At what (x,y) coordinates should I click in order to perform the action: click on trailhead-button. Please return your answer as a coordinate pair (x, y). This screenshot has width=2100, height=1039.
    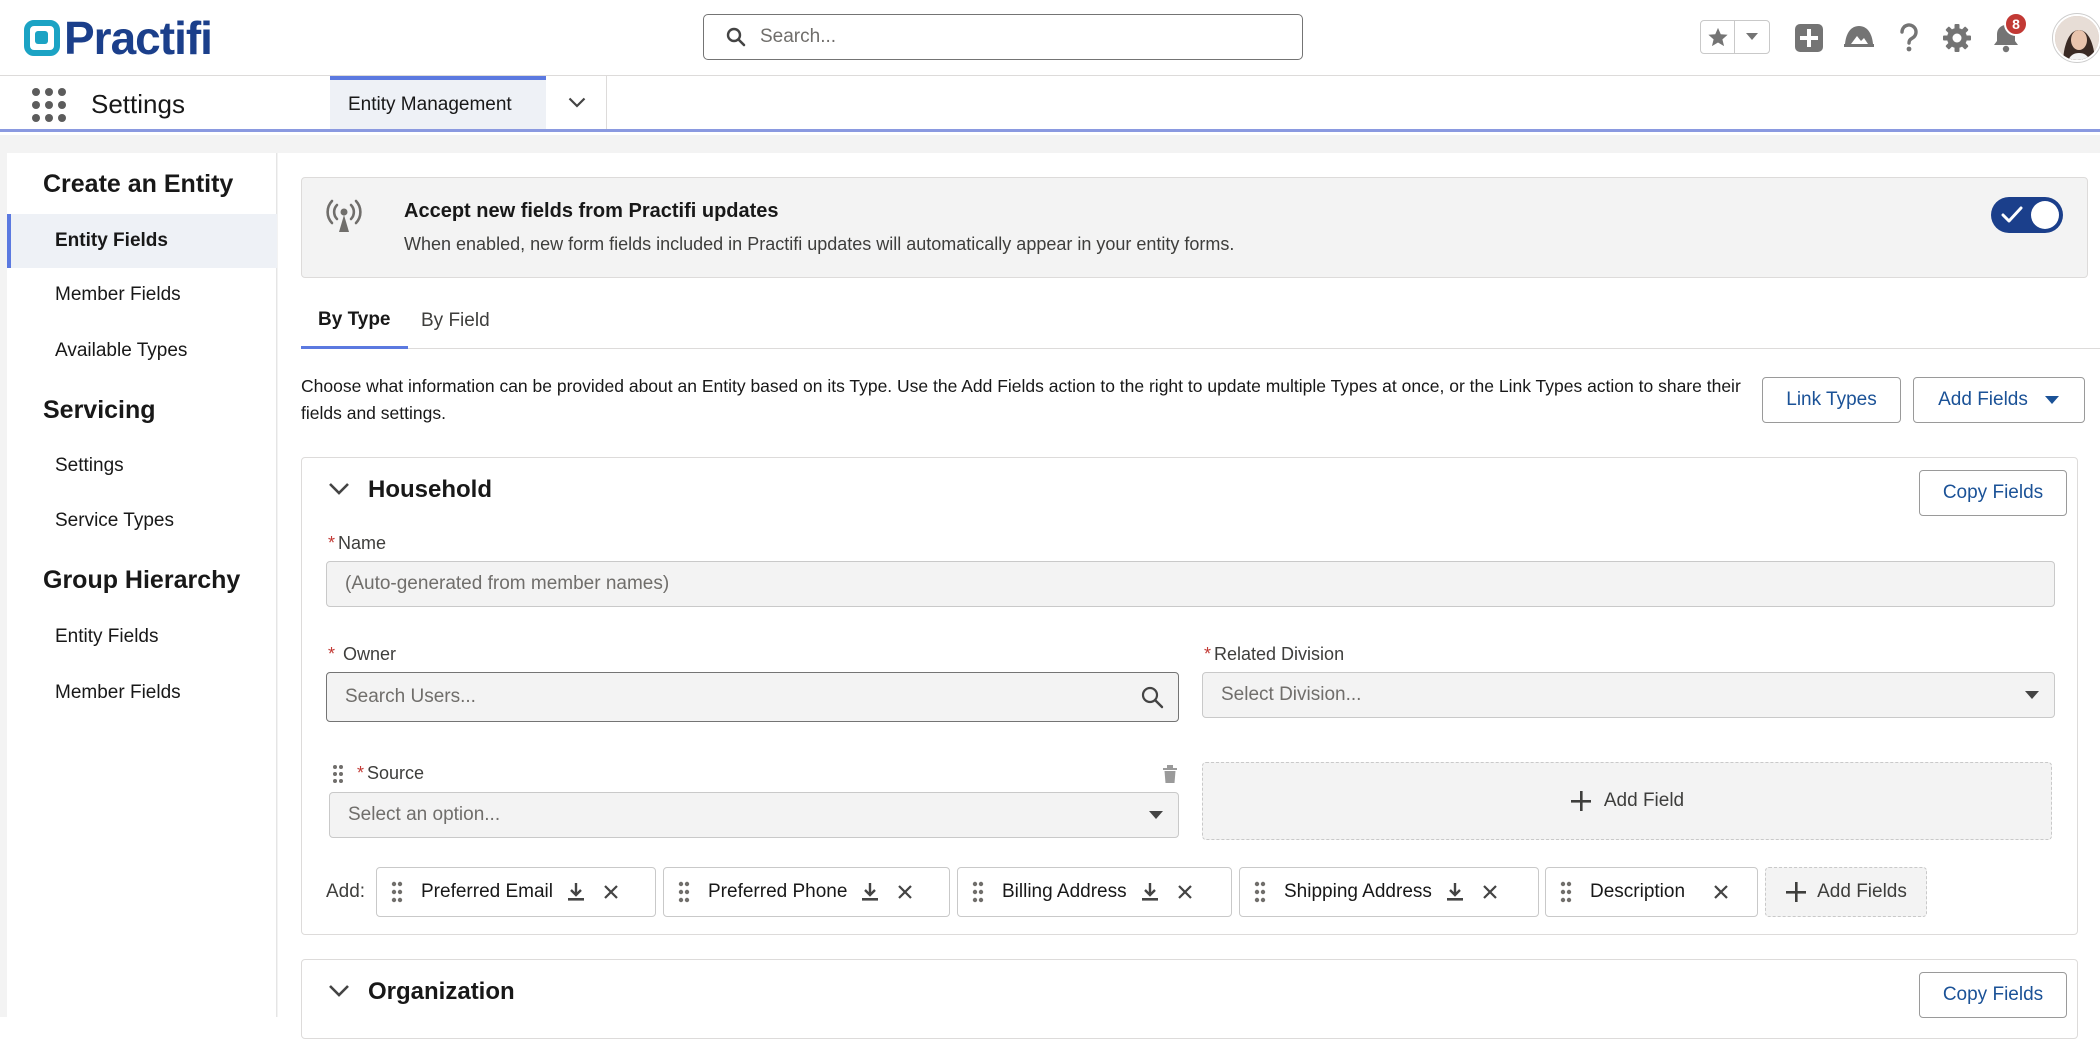
    Looking at the image, I should click on (1859, 38).